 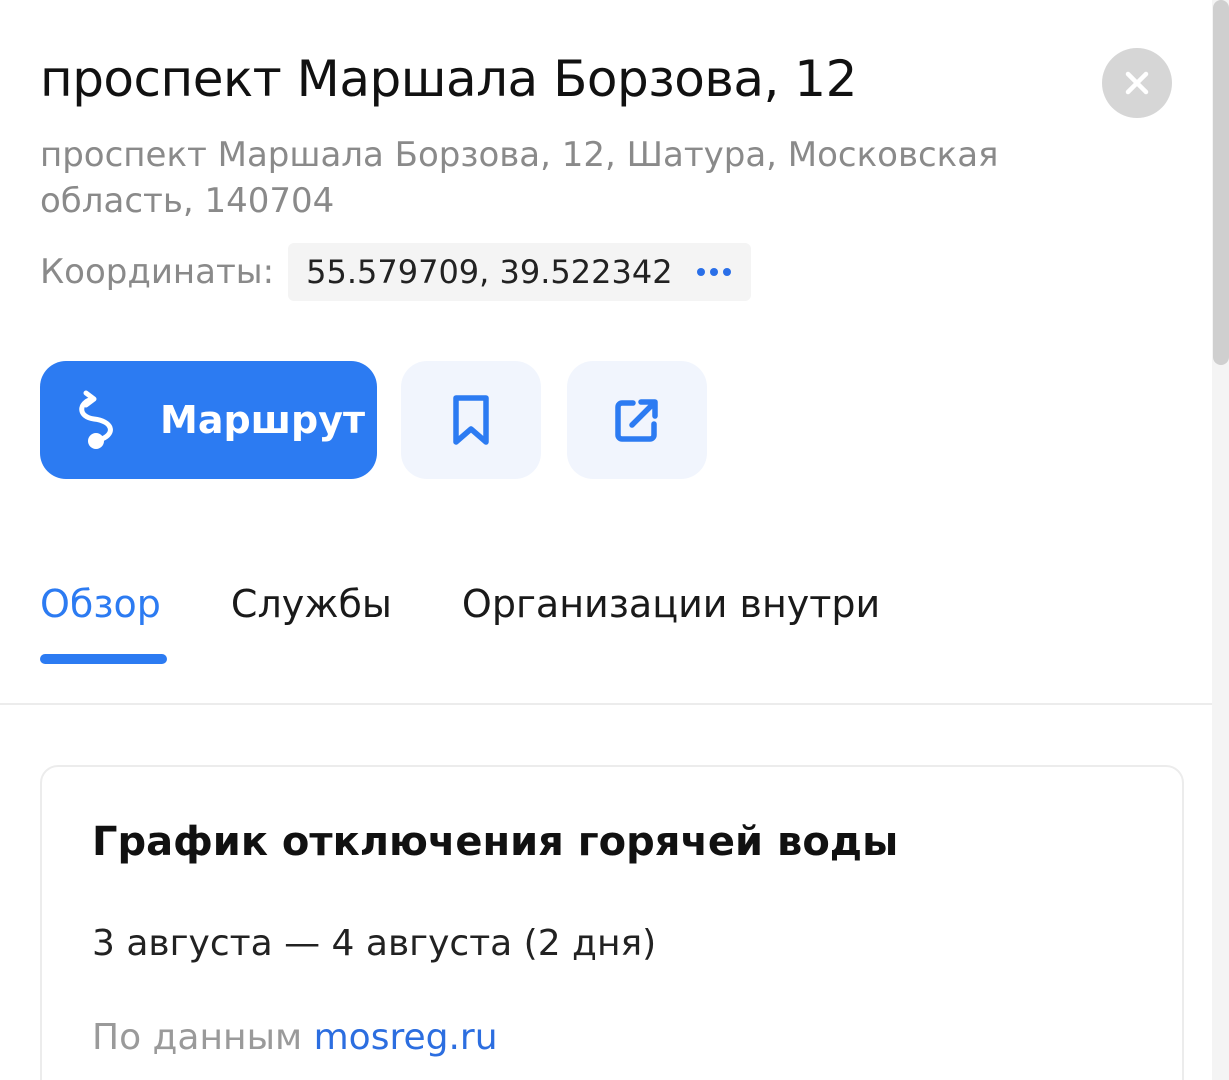 I want to click on route-button: Маршрут, so click(x=208, y=420).